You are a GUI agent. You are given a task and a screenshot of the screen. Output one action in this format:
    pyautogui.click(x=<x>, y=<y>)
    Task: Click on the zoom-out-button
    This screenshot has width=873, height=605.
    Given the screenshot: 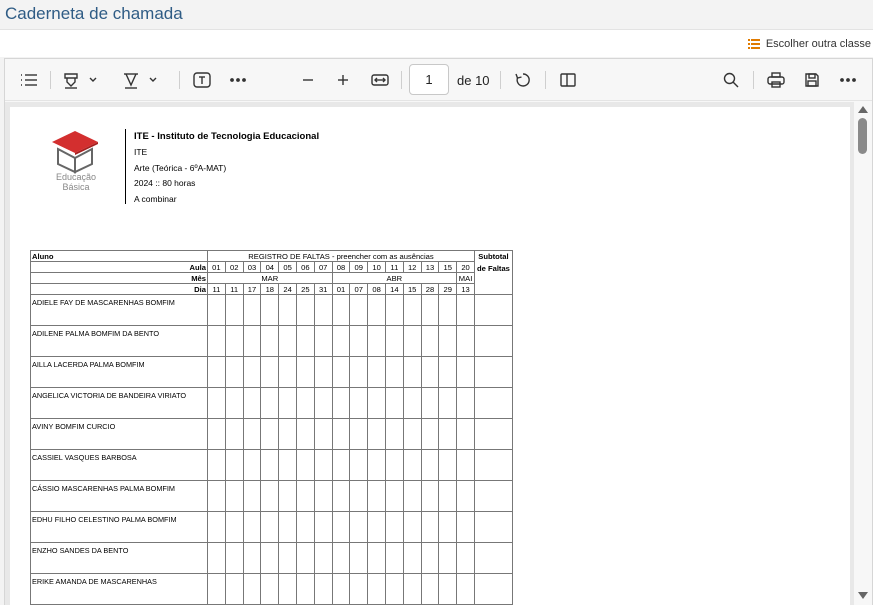 What is the action you would take?
    pyautogui.click(x=308, y=80)
    